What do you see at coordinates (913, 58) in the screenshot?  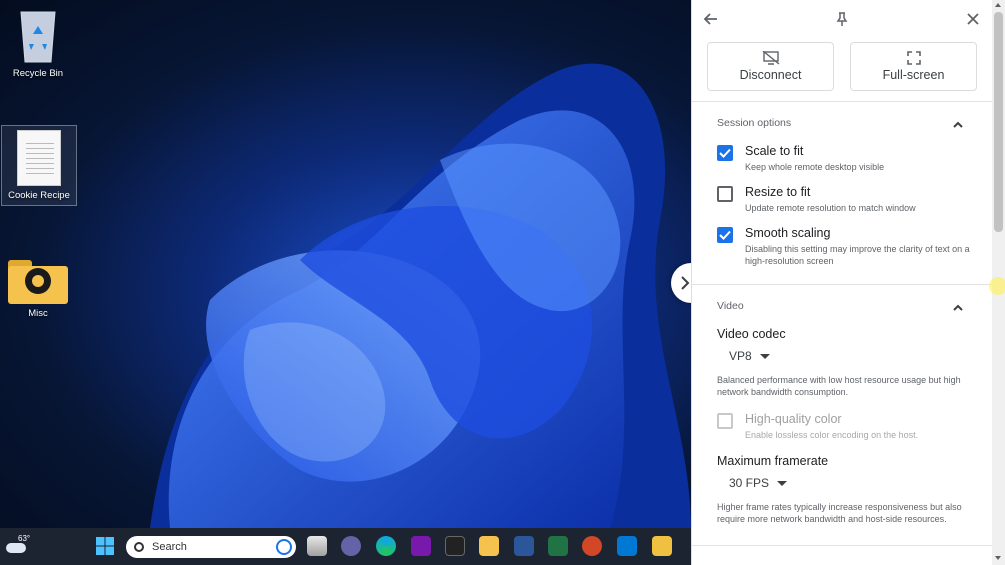 I see `fullscreen-icon` at bounding box center [913, 58].